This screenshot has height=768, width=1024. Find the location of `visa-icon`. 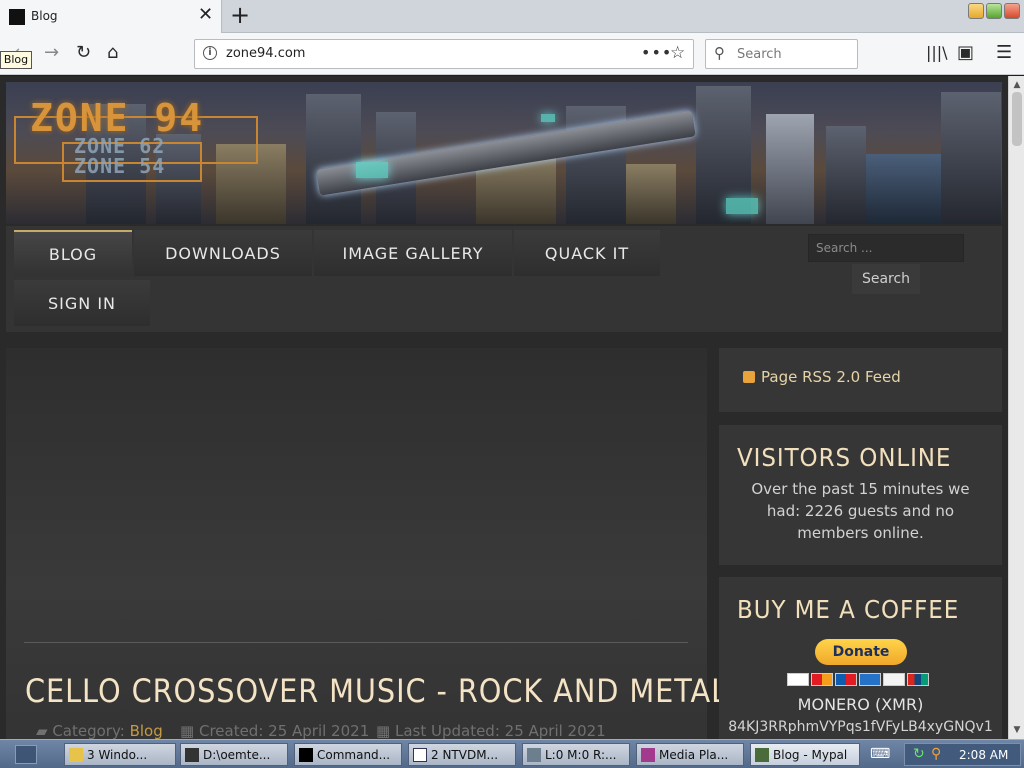

visa-icon is located at coordinates (798, 679).